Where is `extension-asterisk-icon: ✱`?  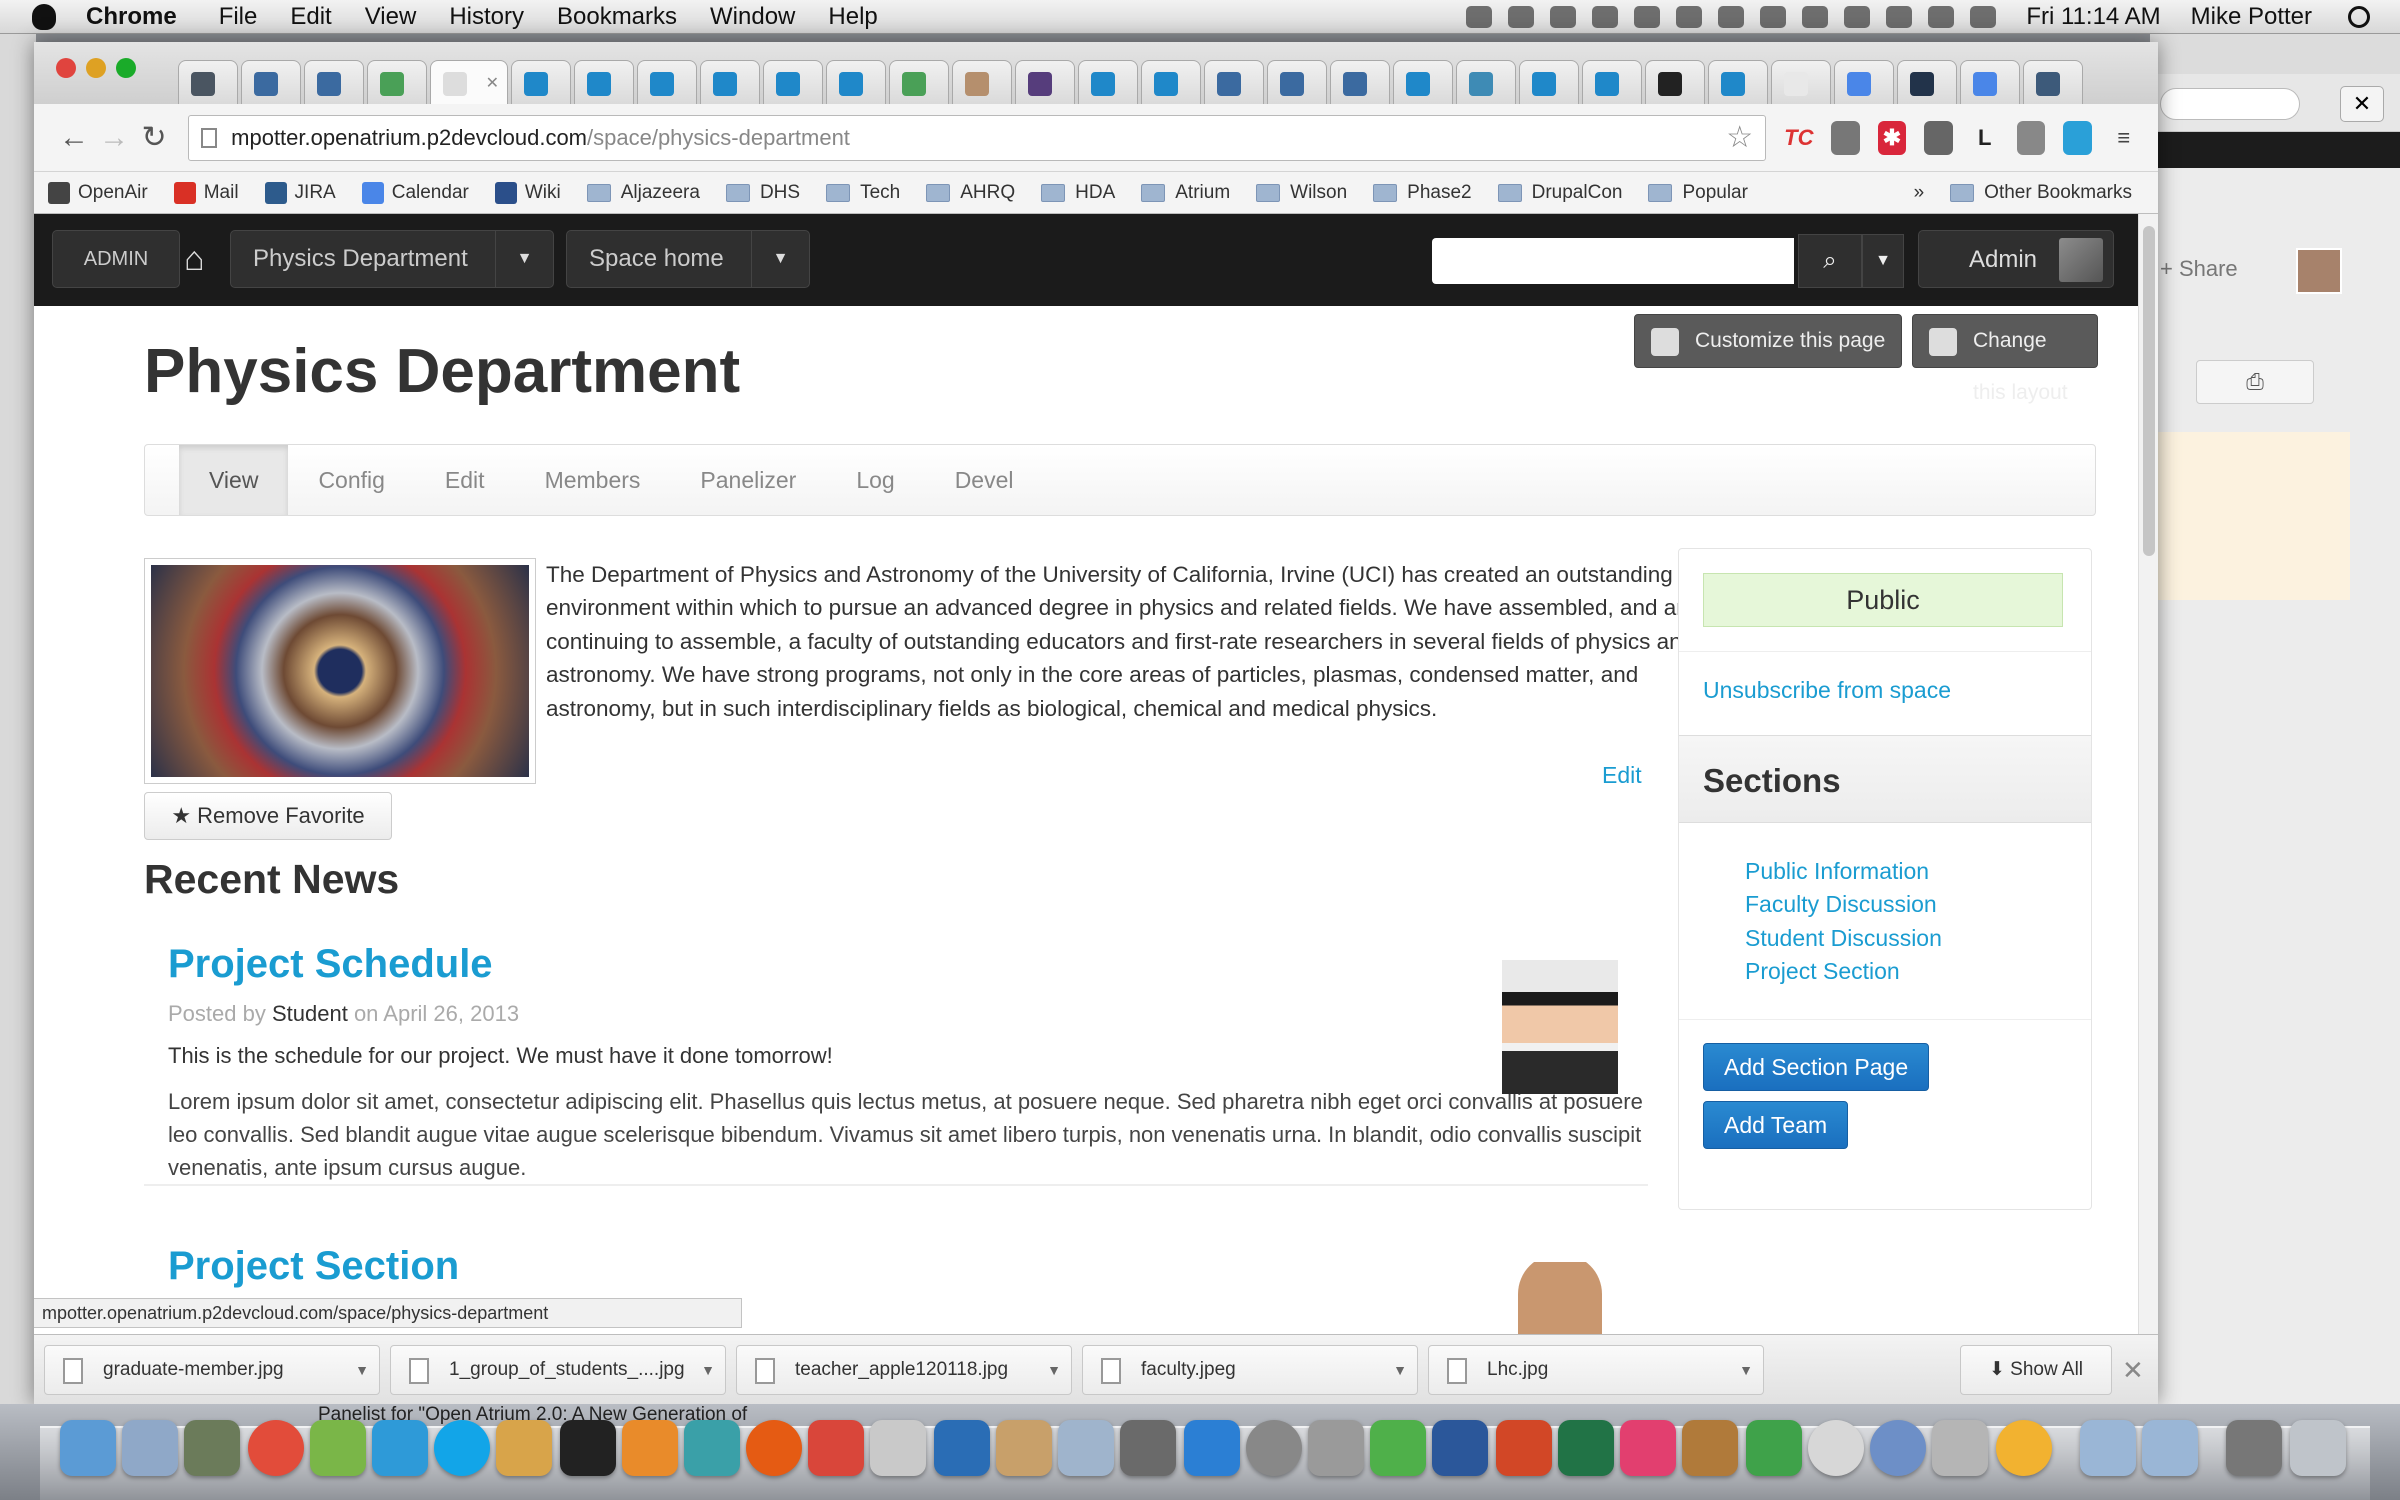 extension-asterisk-icon: ✱ is located at coordinates (1892, 137).